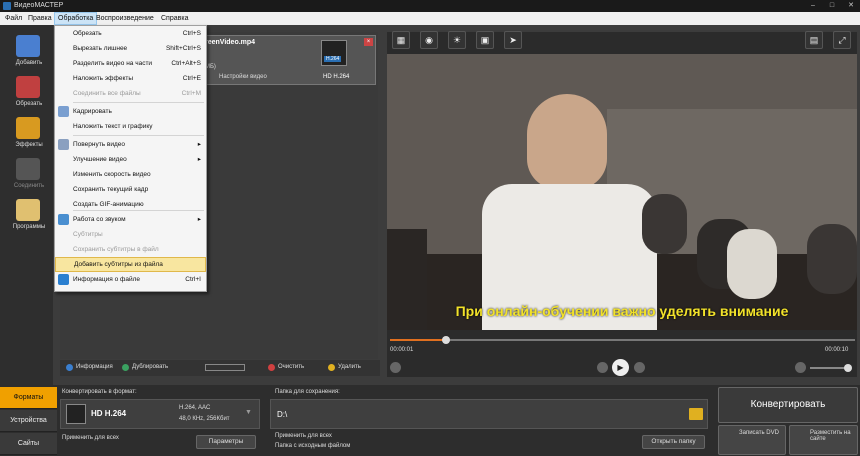 This screenshot has width=860, height=456. Describe the element at coordinates (191, 78) in the screenshot. I see `menu-shortcut: Ctrl+E` at that location.